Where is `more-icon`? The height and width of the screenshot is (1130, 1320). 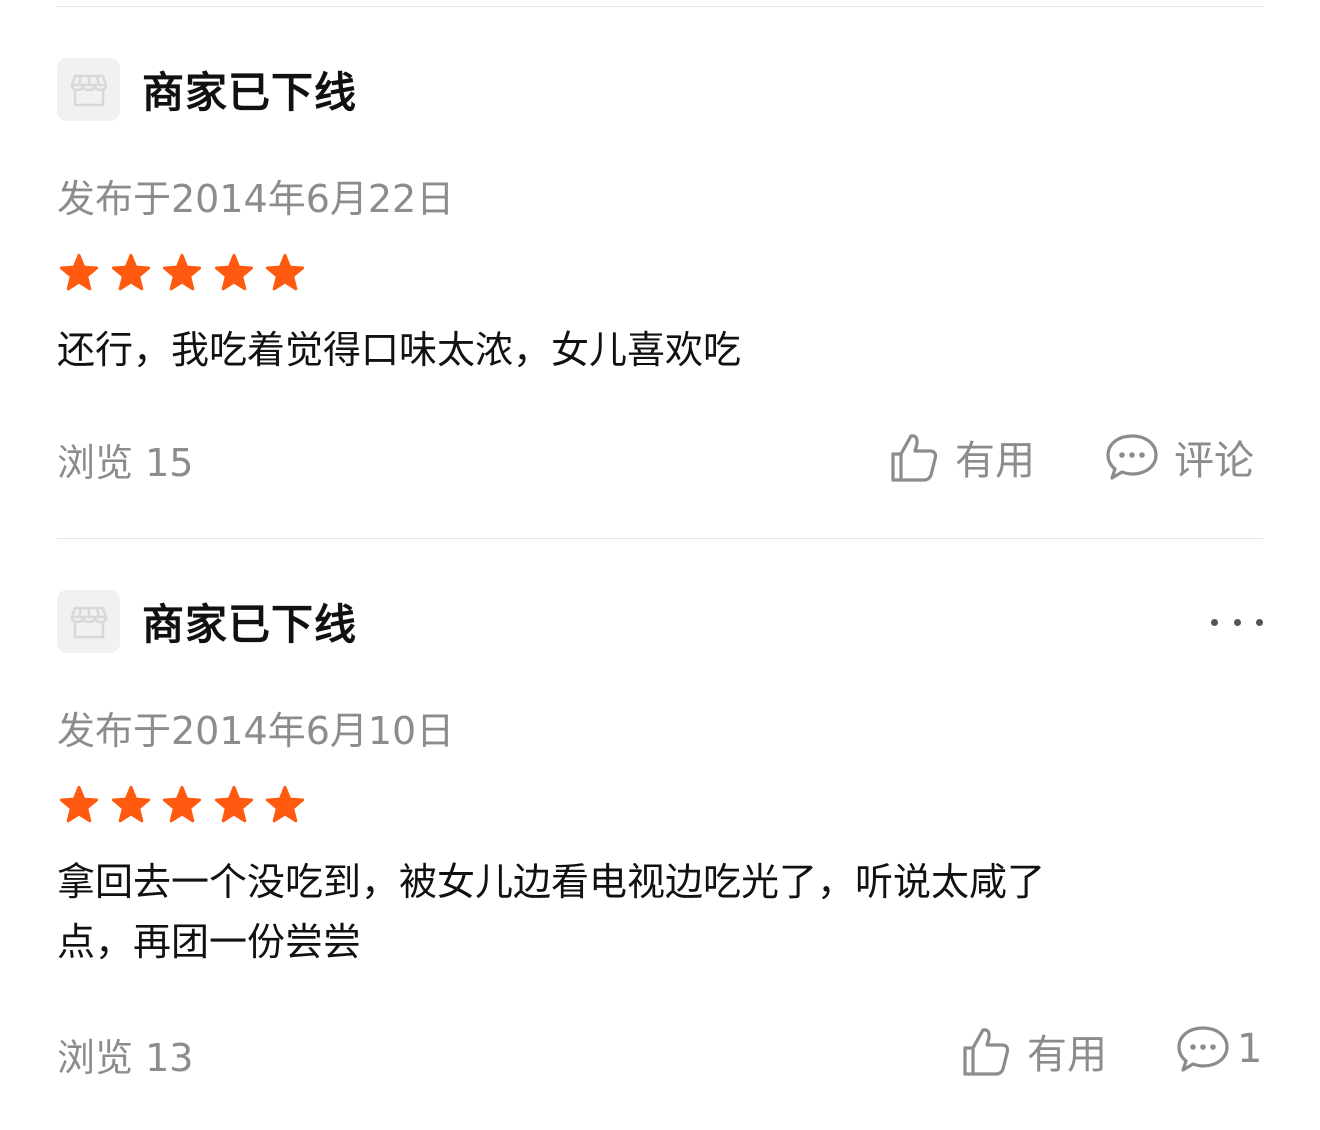
more-icon is located at coordinates (1237, 622).